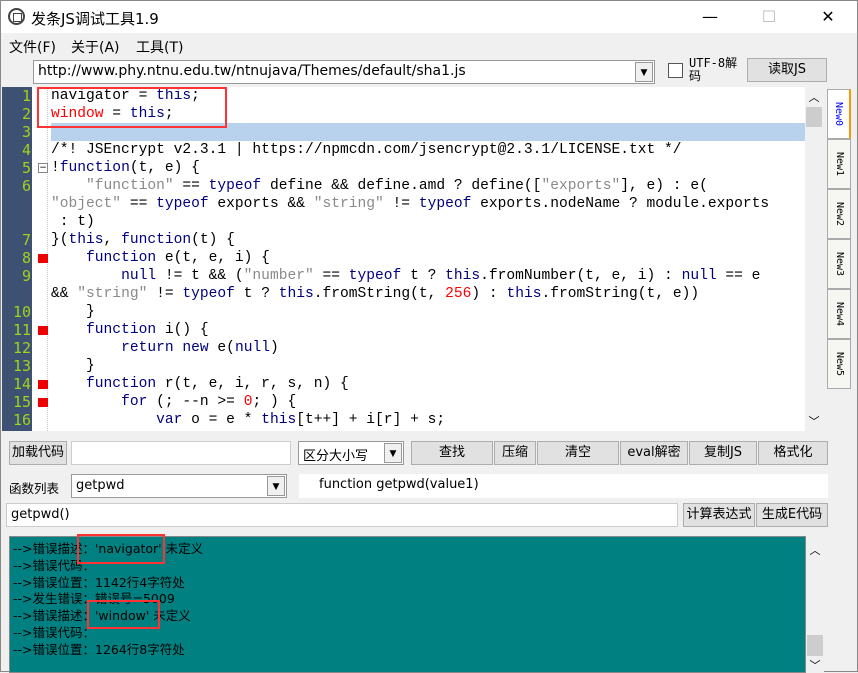 The width and height of the screenshot is (858, 673). Describe the element at coordinates (515, 453) in the screenshot. I see `compress-button: 压缩` at that location.